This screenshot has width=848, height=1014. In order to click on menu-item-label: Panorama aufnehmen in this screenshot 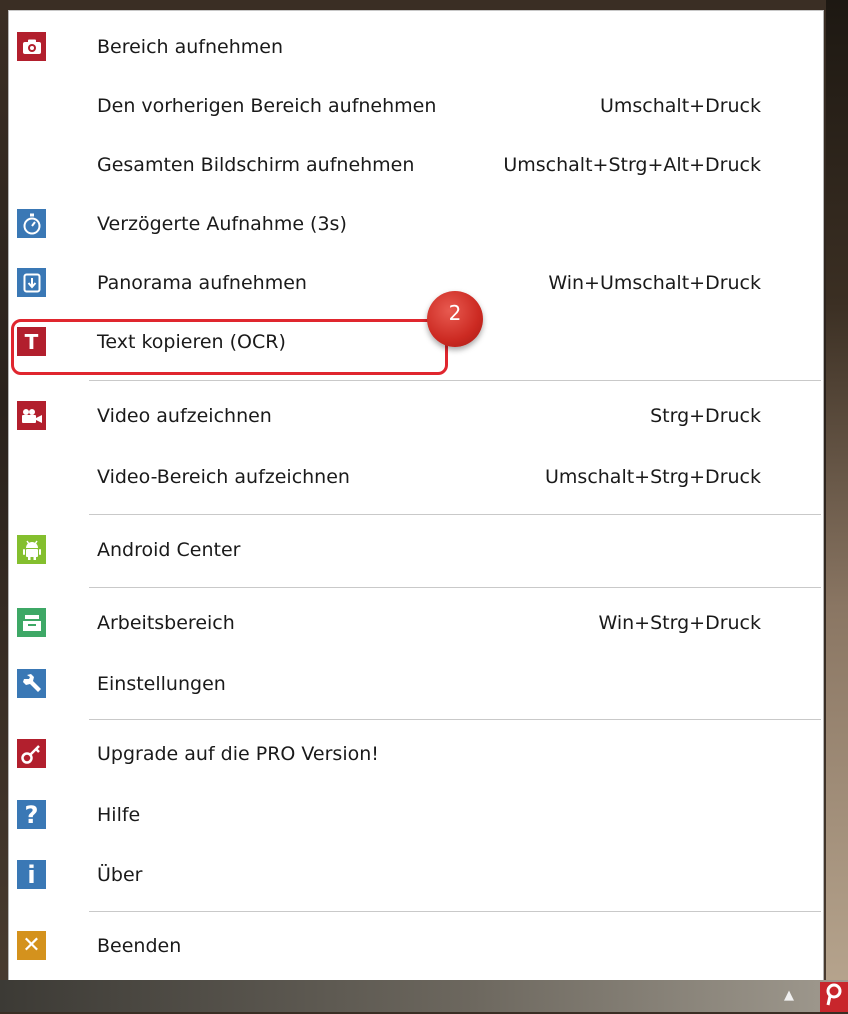, I will do `click(202, 283)`.